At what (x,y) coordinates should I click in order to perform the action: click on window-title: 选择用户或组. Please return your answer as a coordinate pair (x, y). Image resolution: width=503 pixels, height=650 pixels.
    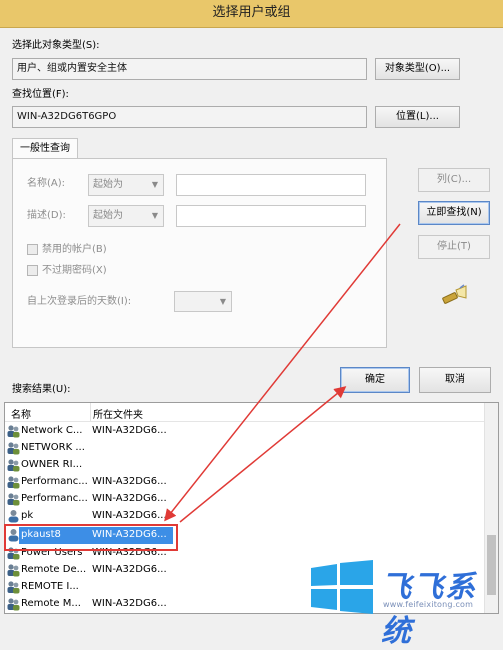
    Looking at the image, I should click on (251, 12).